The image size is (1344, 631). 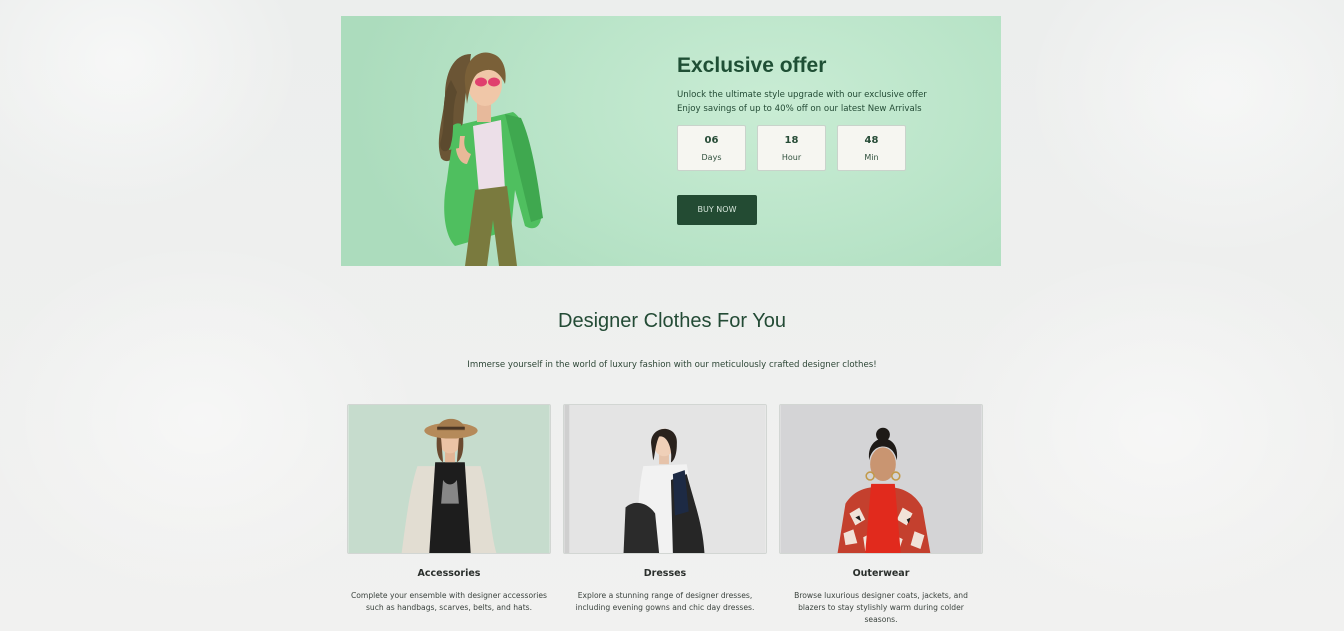 I want to click on countdown-label: Min, so click(x=871, y=157).